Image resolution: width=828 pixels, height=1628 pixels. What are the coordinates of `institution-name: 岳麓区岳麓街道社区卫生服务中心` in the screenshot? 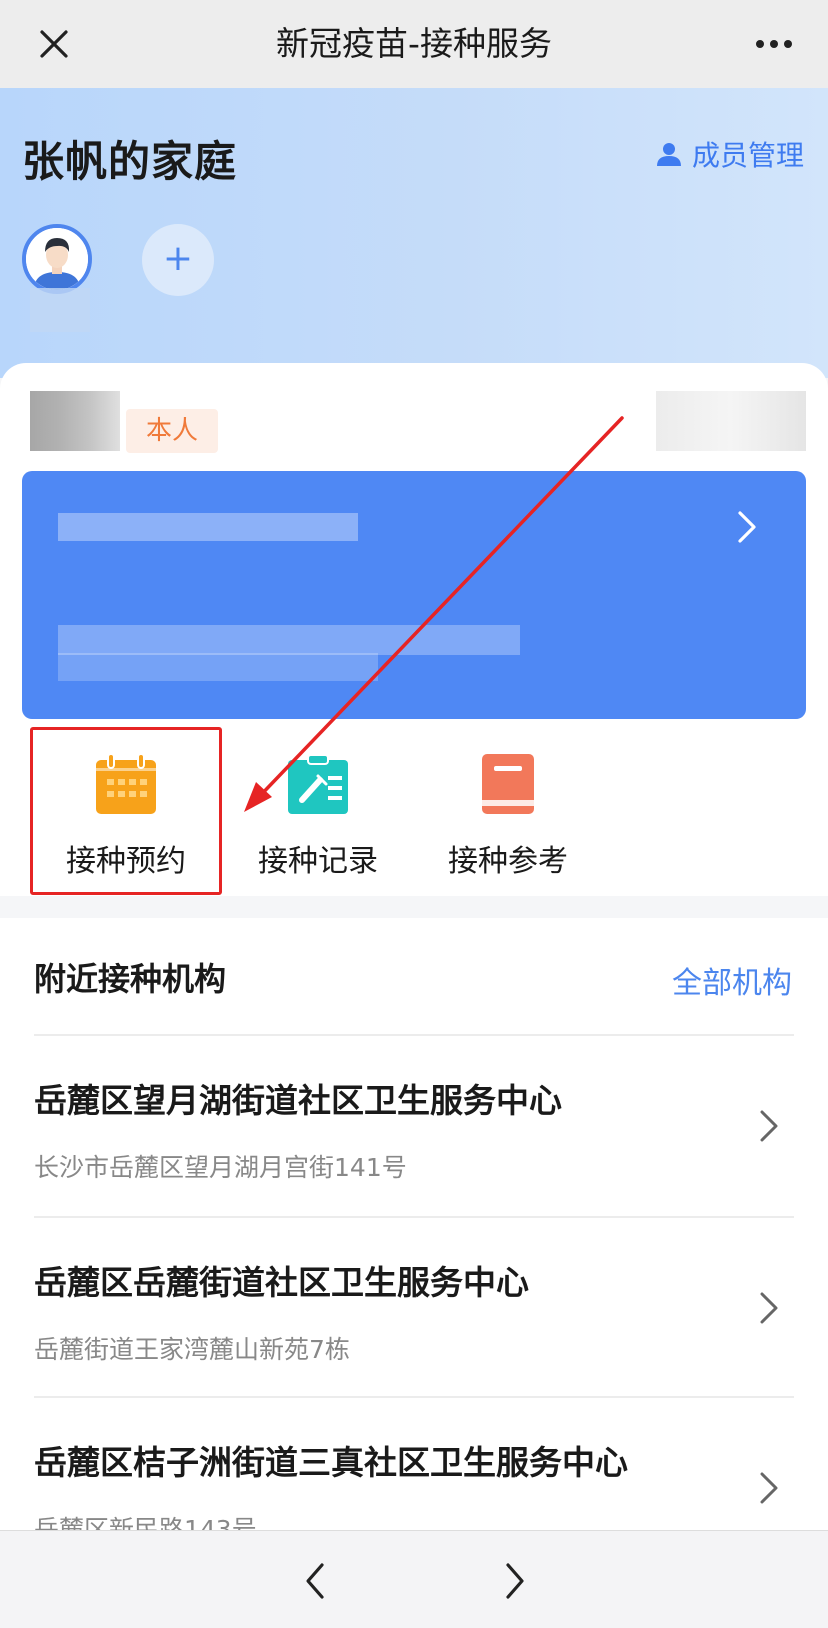 It's located at (281, 1282).